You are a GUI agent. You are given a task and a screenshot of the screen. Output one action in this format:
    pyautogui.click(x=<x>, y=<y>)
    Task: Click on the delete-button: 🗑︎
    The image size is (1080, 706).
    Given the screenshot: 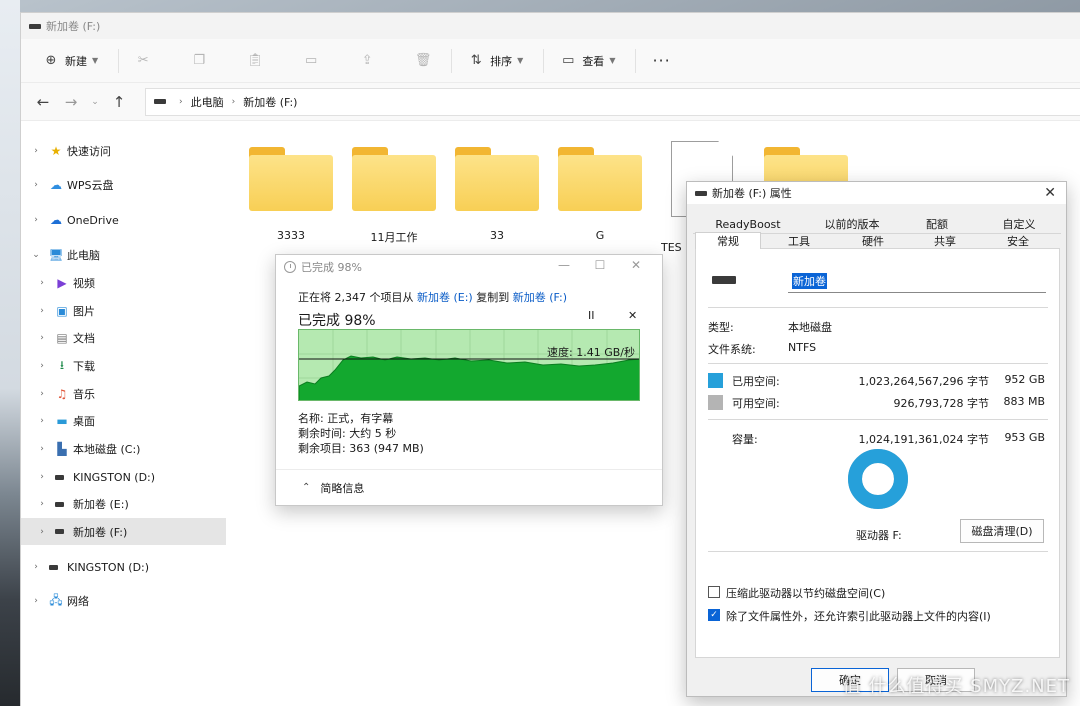 What is the action you would take?
    pyautogui.click(x=423, y=61)
    